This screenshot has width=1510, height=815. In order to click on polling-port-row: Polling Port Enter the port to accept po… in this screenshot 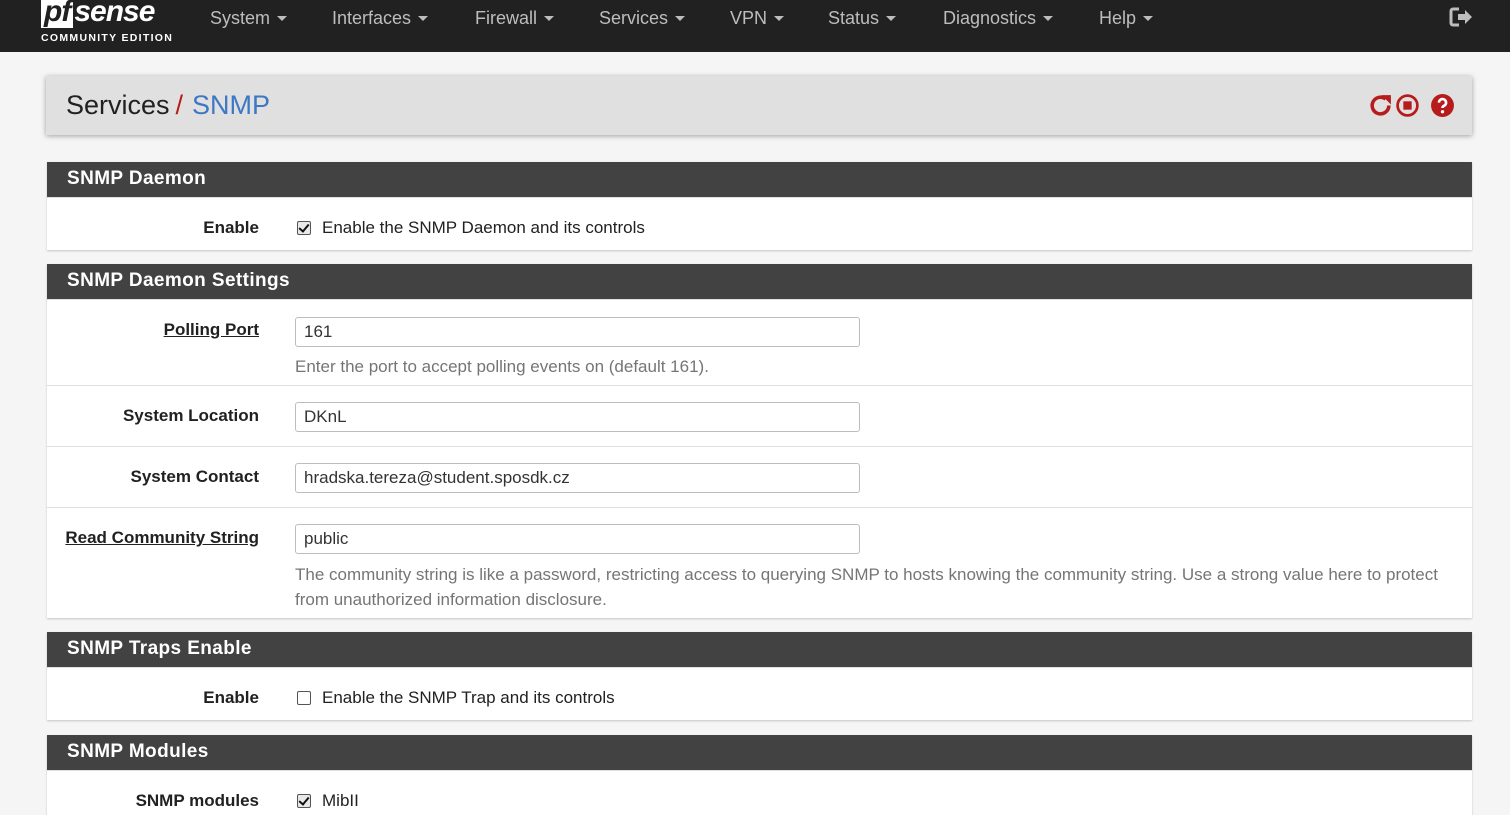, I will do `click(759, 342)`.